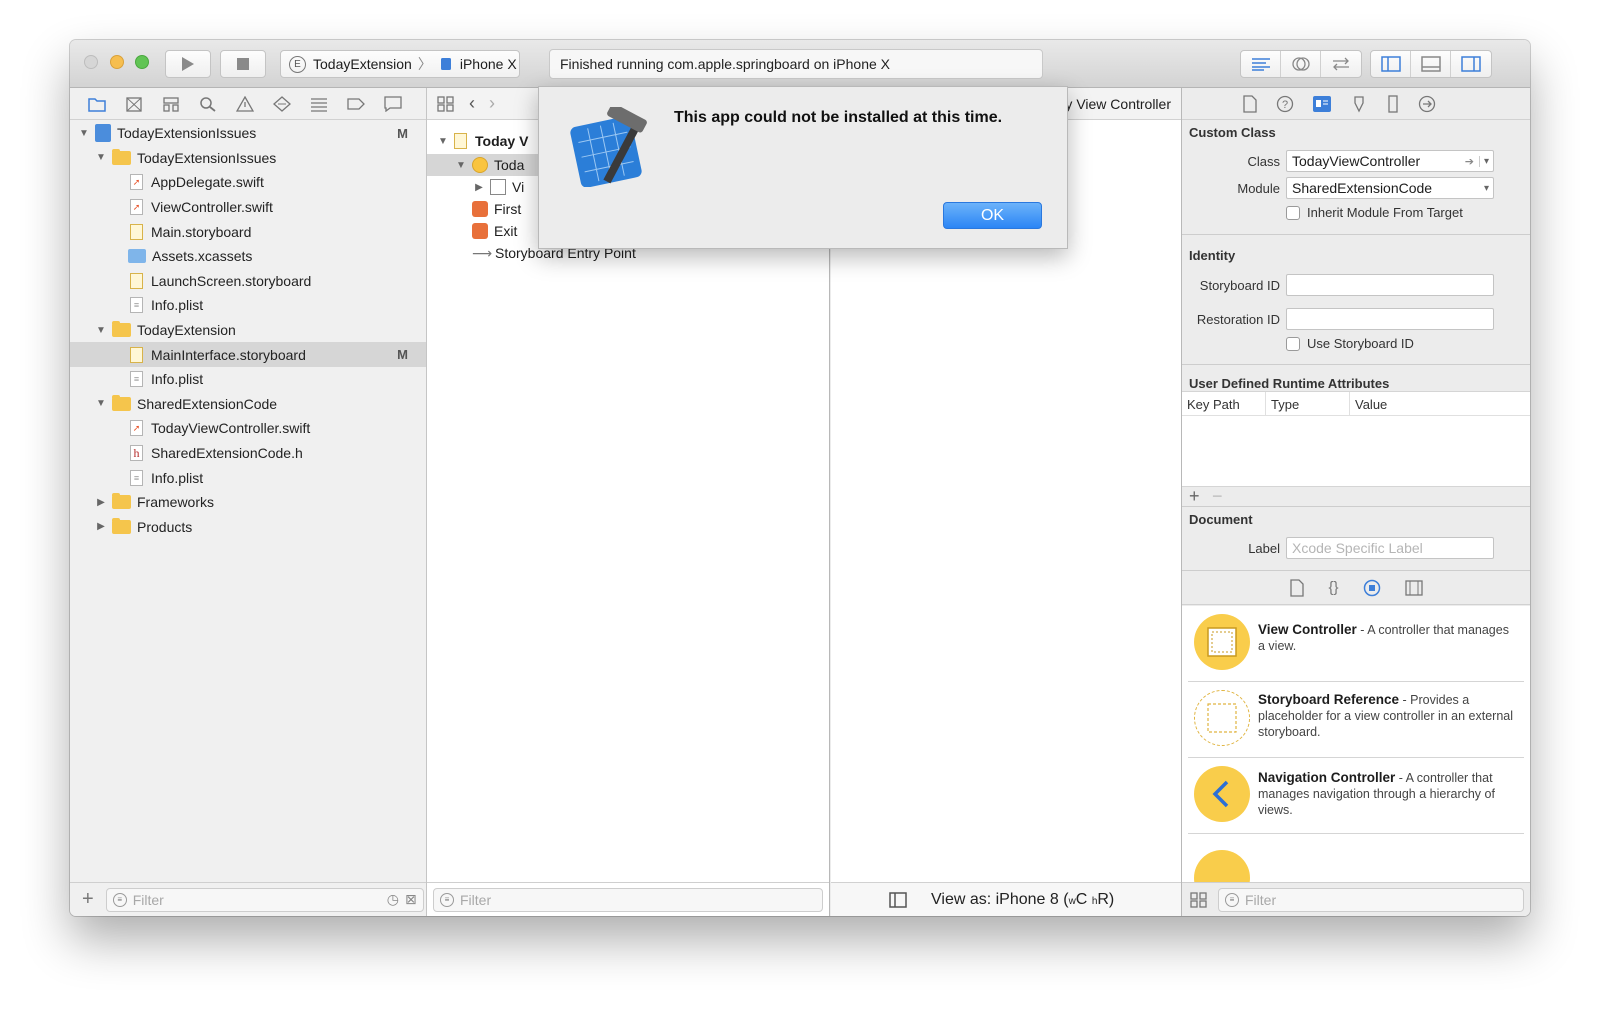 This screenshot has width=1600, height=1016. Describe the element at coordinates (1308, 403) in the screenshot. I see `column-header: Type` at that location.